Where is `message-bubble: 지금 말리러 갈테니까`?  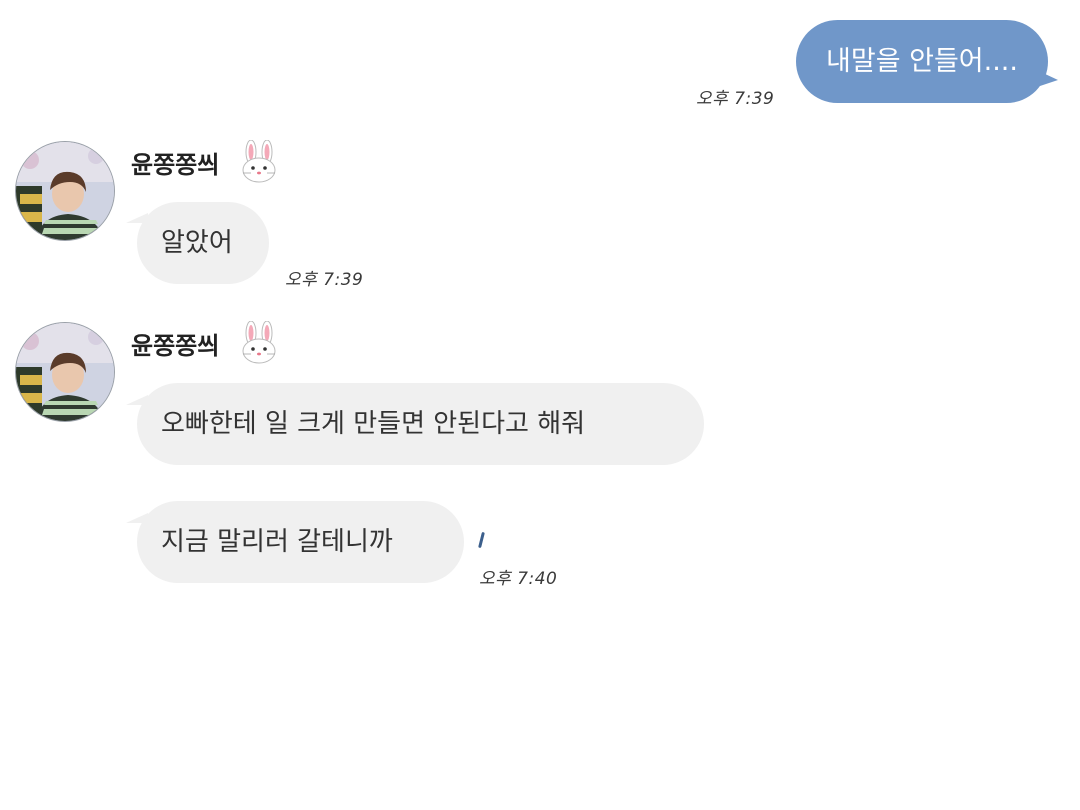 message-bubble: 지금 말리러 갈테니까 is located at coordinates (300, 542).